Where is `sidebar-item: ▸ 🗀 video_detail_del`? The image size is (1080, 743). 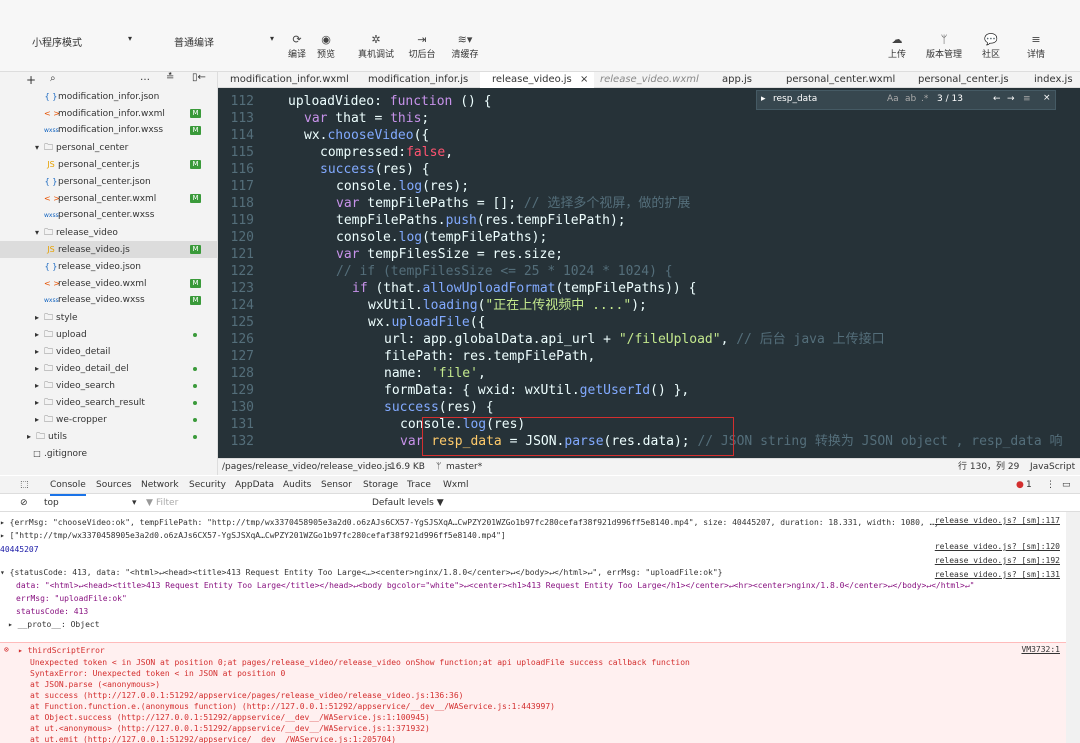 sidebar-item: ▸ 🗀 video_detail_del is located at coordinates (108, 368).